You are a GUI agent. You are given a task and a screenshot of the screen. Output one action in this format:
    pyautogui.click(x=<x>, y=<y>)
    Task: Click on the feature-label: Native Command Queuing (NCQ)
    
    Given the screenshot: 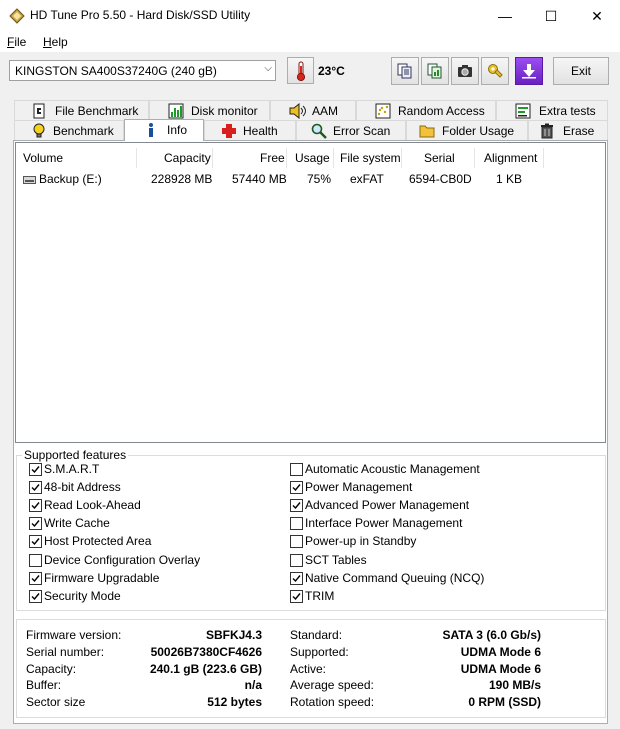 What is the action you would take?
    pyautogui.click(x=395, y=577)
    